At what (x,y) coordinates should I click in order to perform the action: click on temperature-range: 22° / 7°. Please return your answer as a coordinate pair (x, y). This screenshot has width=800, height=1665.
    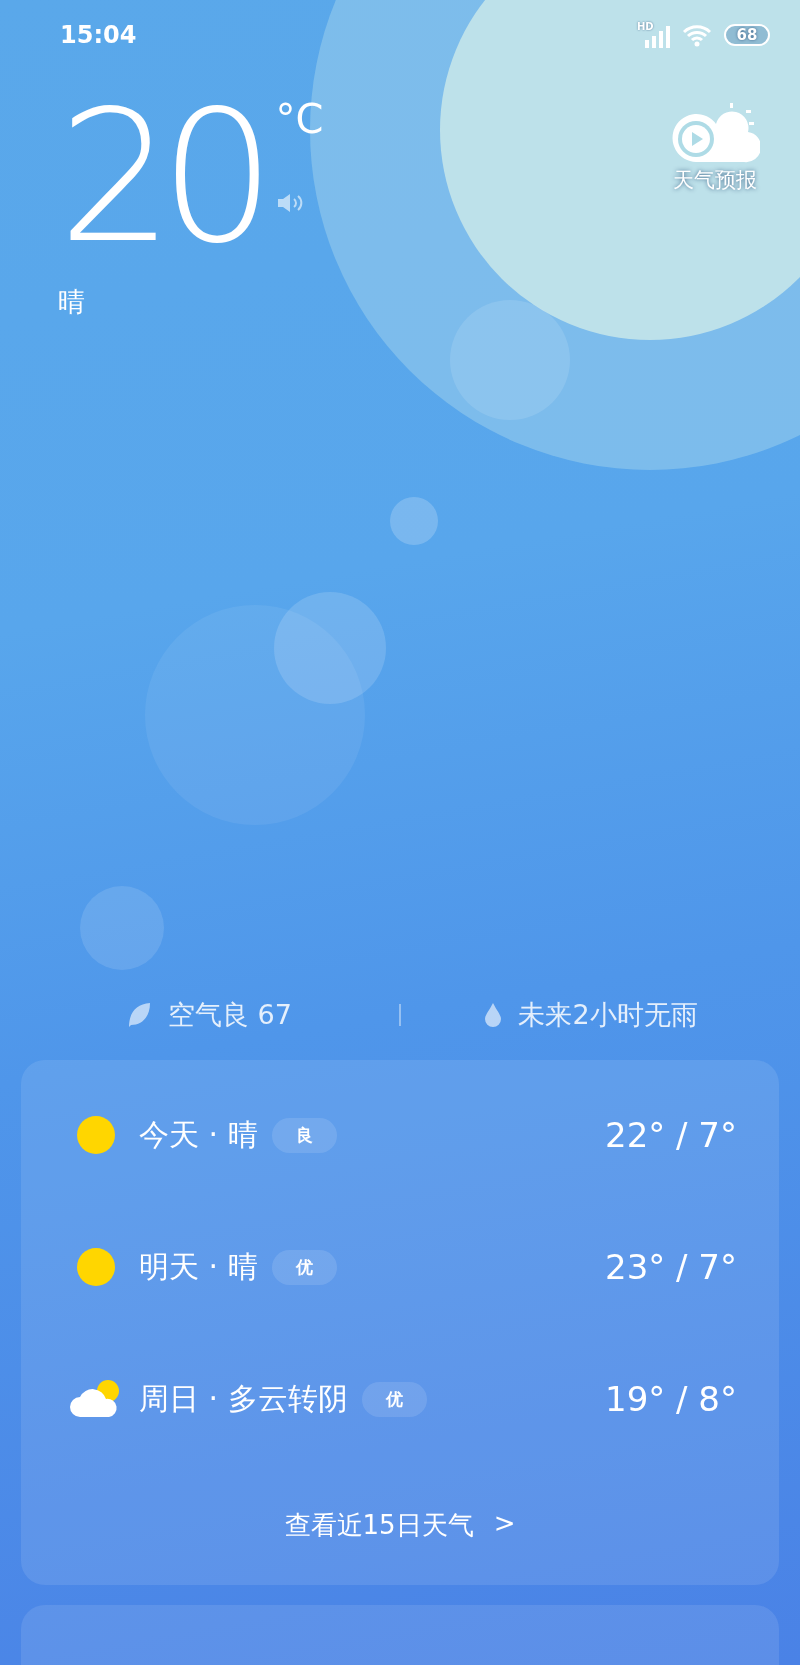
    Looking at the image, I should click on (671, 1135).